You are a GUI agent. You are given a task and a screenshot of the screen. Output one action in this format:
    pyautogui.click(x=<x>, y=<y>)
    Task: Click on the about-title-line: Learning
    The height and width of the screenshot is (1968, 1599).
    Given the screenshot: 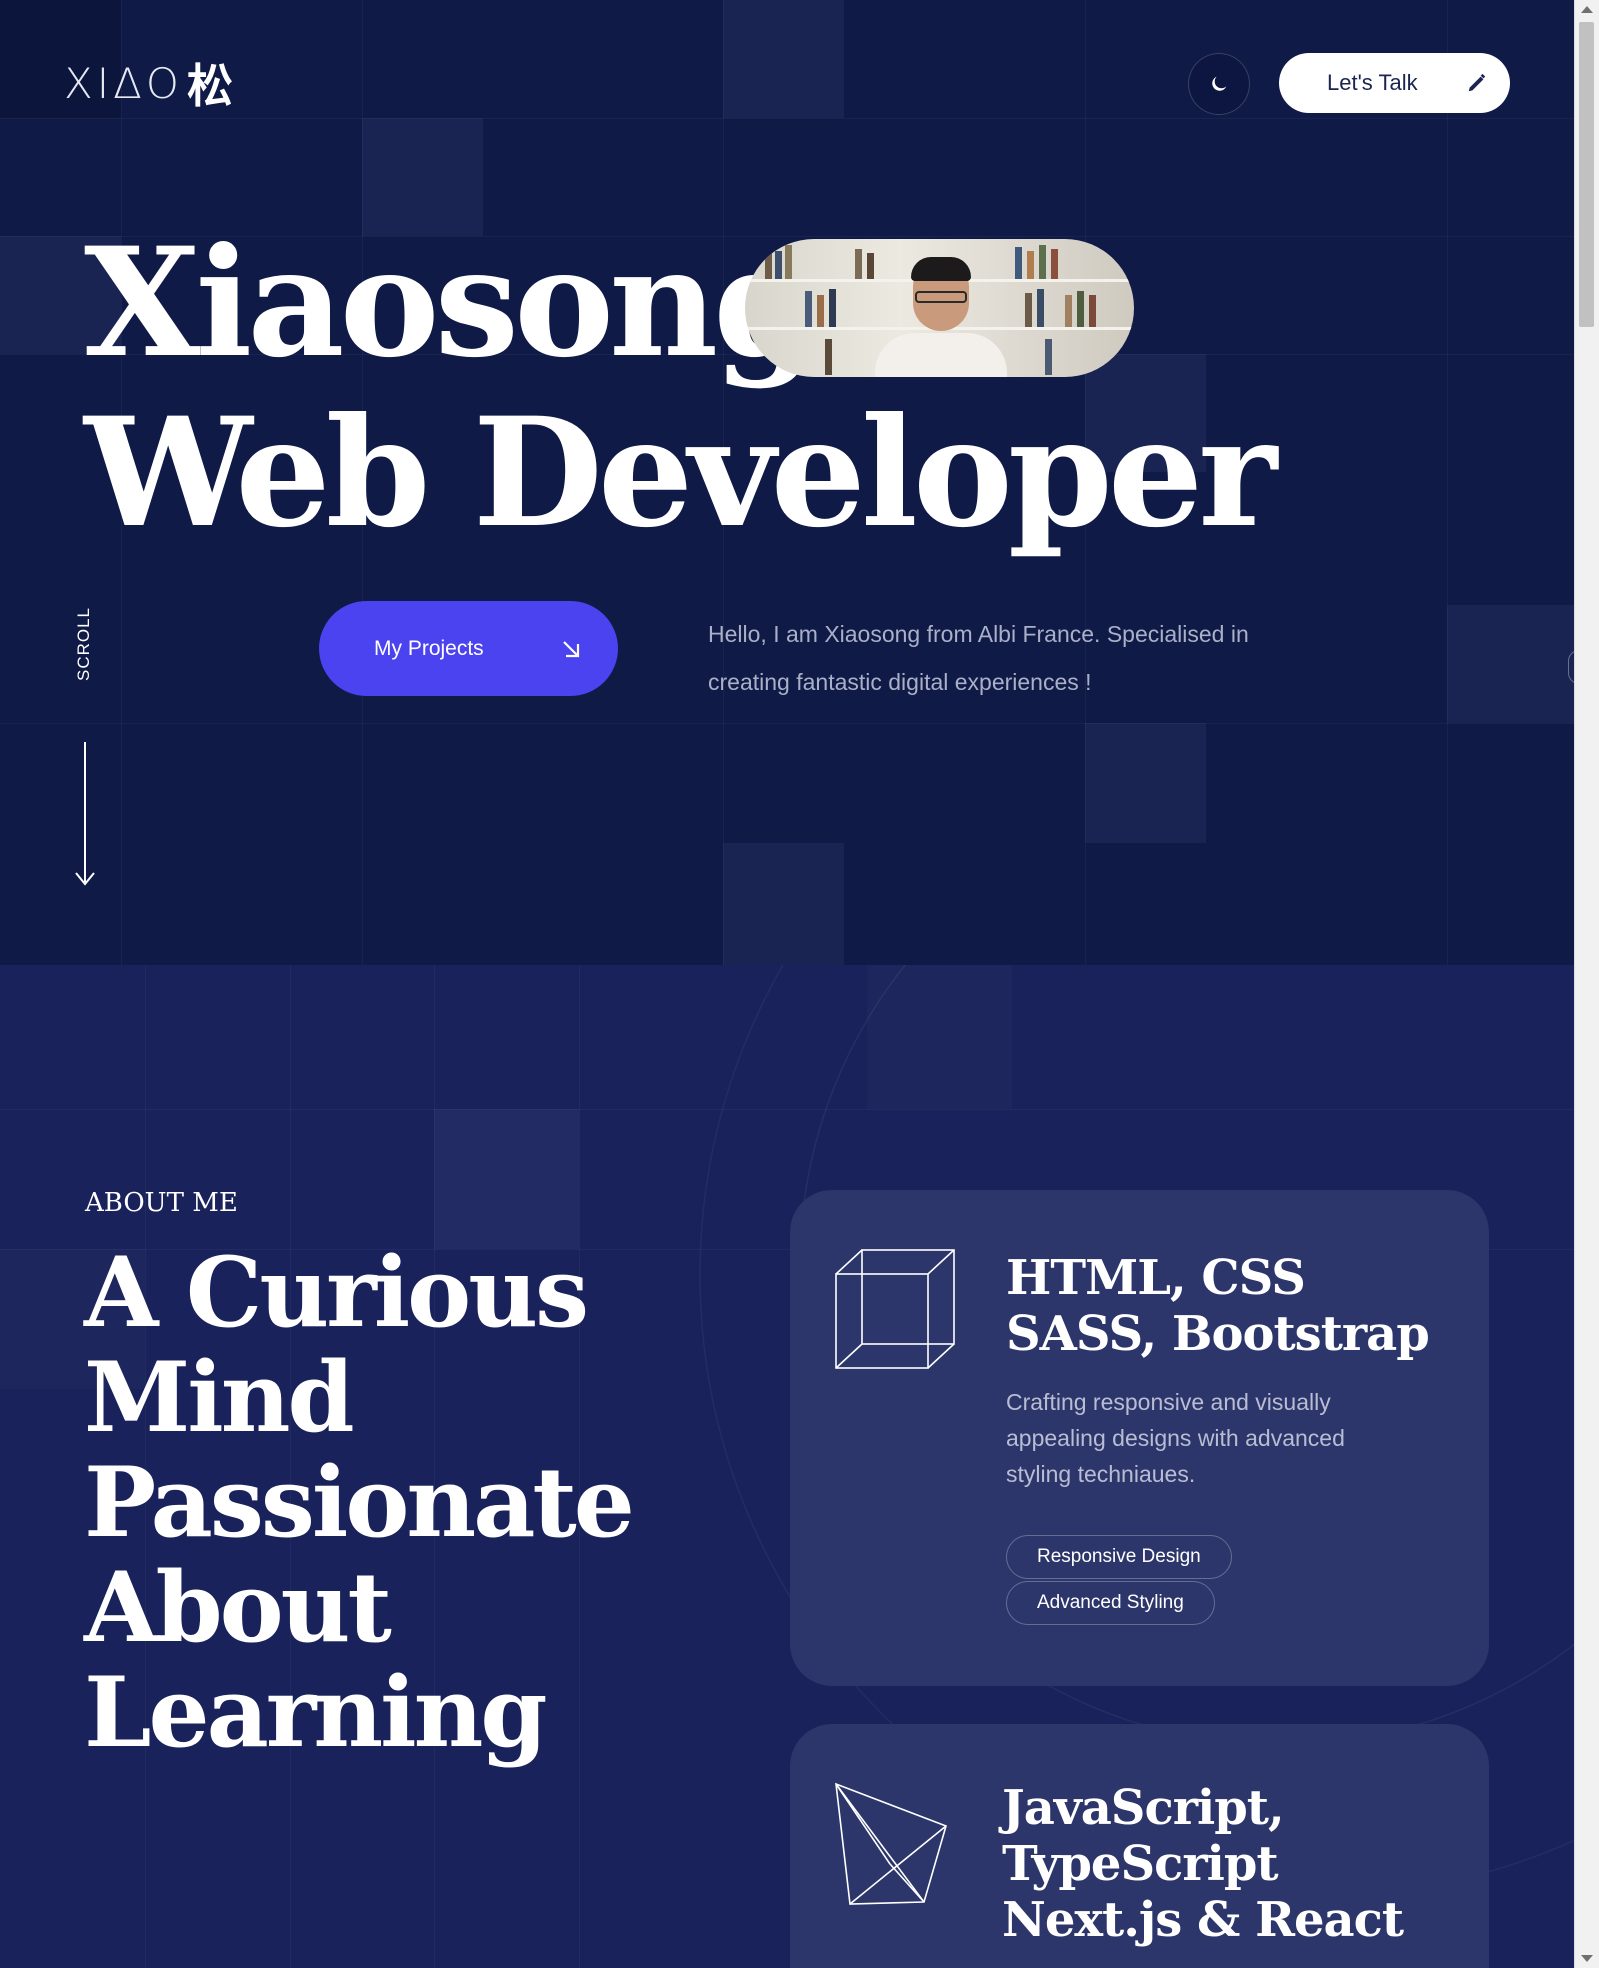 What is the action you would take?
    pyautogui.click(x=316, y=1712)
    